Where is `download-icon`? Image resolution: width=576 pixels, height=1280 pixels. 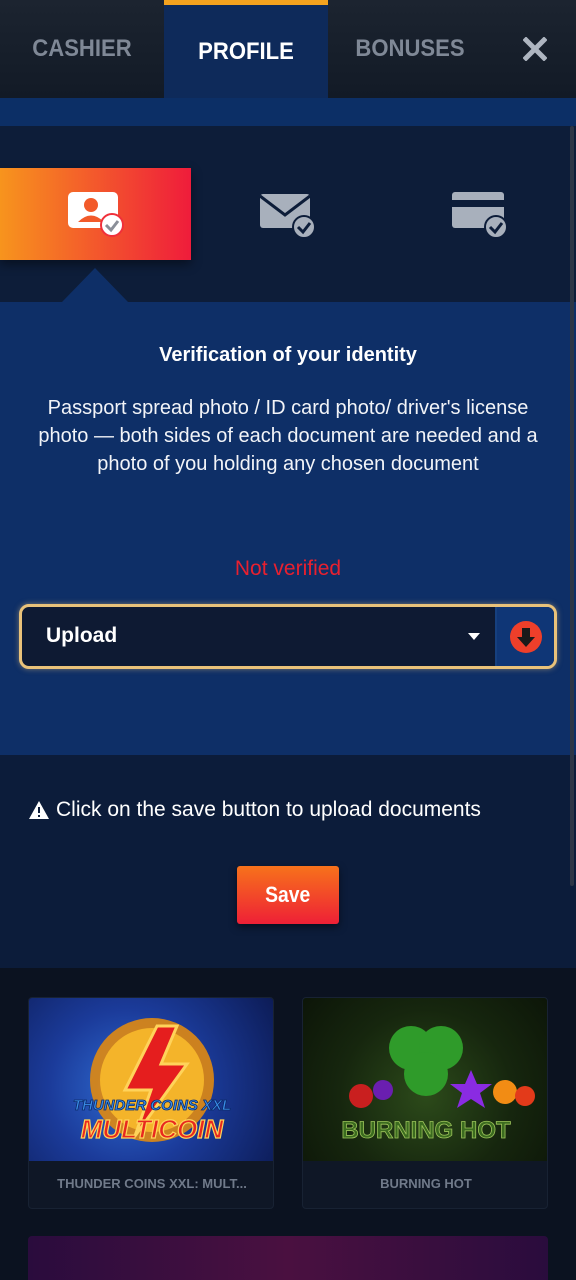
download-icon is located at coordinates (525, 636).